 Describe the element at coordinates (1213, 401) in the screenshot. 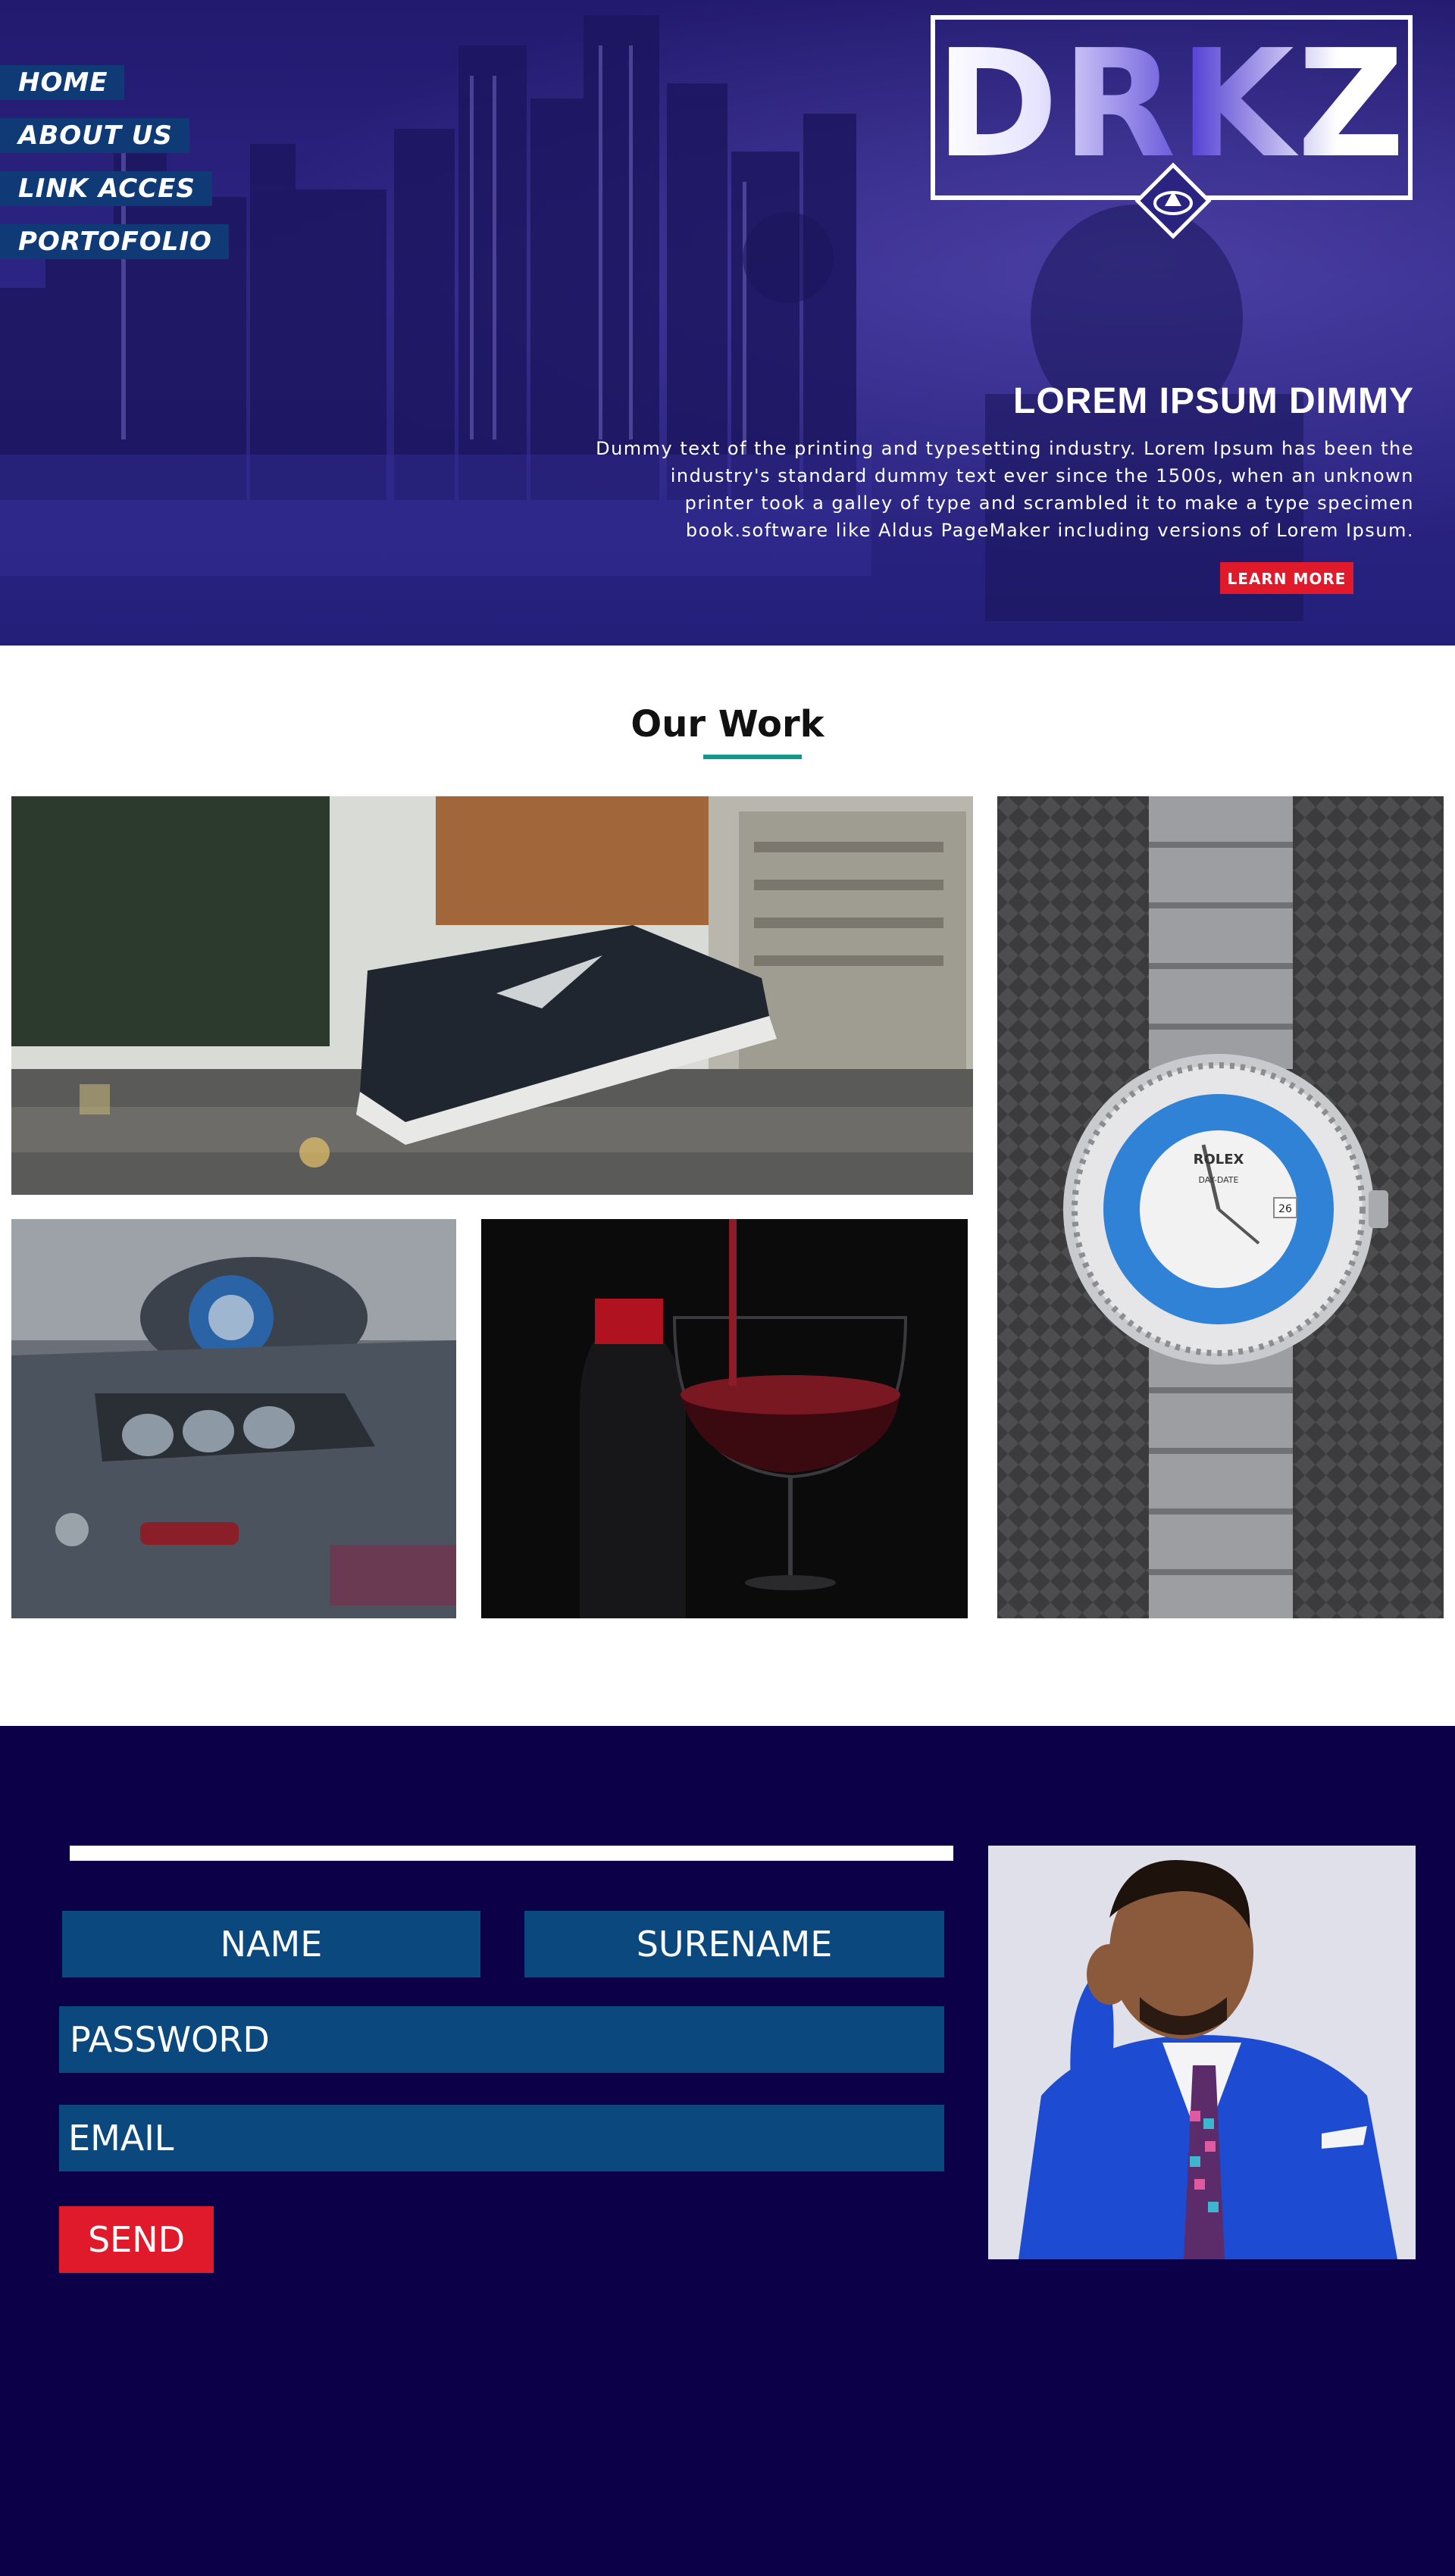

I see `hero-title: LOREM IPSUM DIMMY` at that location.